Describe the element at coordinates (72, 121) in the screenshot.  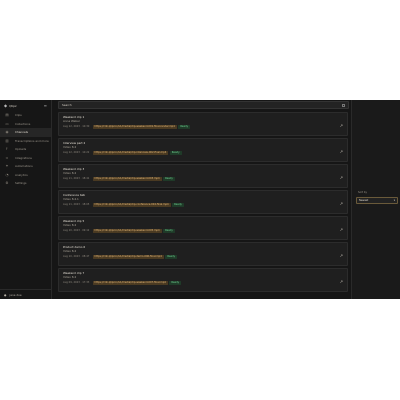
I see `clip-subtitle: Anna Weber` at that location.